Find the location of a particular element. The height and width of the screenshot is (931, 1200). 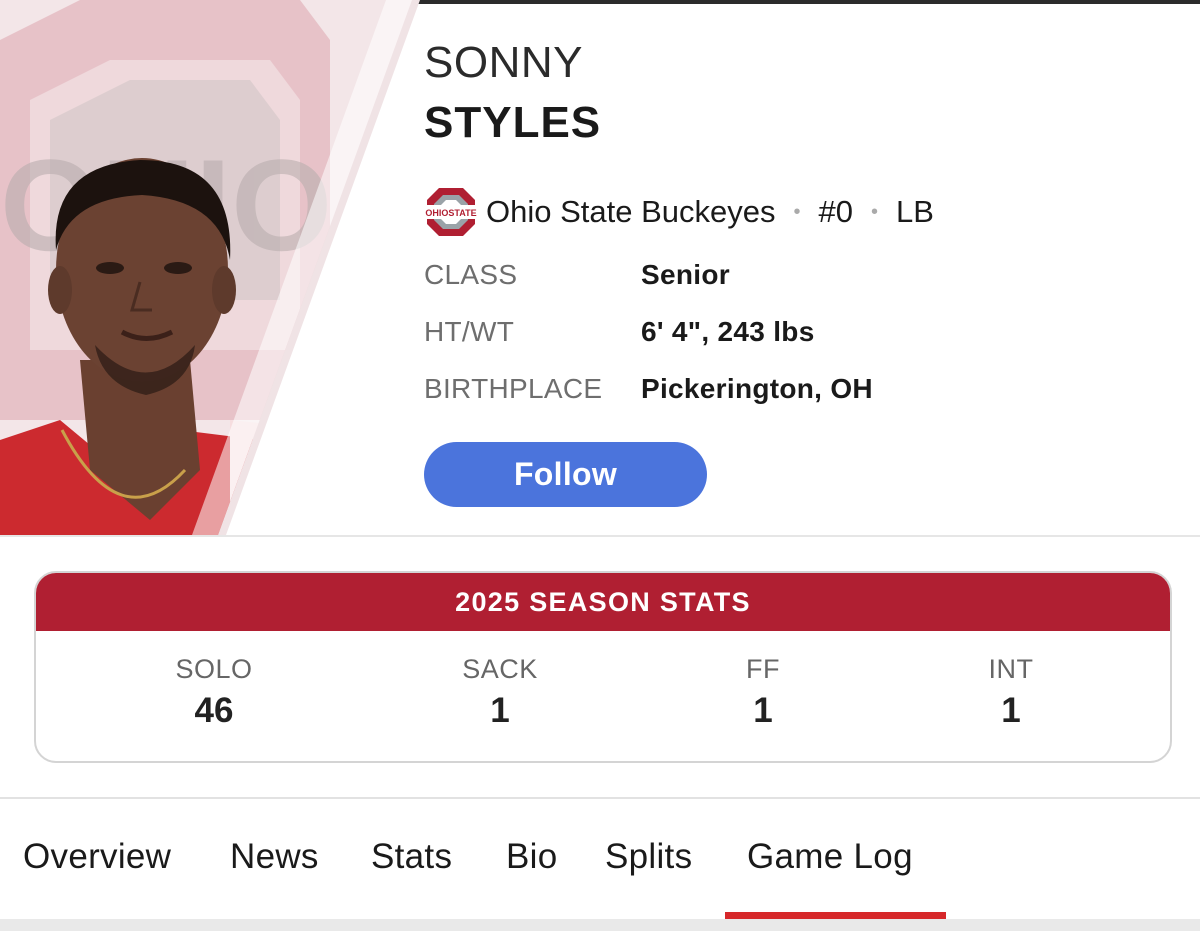

bottom-shade is located at coordinates (600, 925).